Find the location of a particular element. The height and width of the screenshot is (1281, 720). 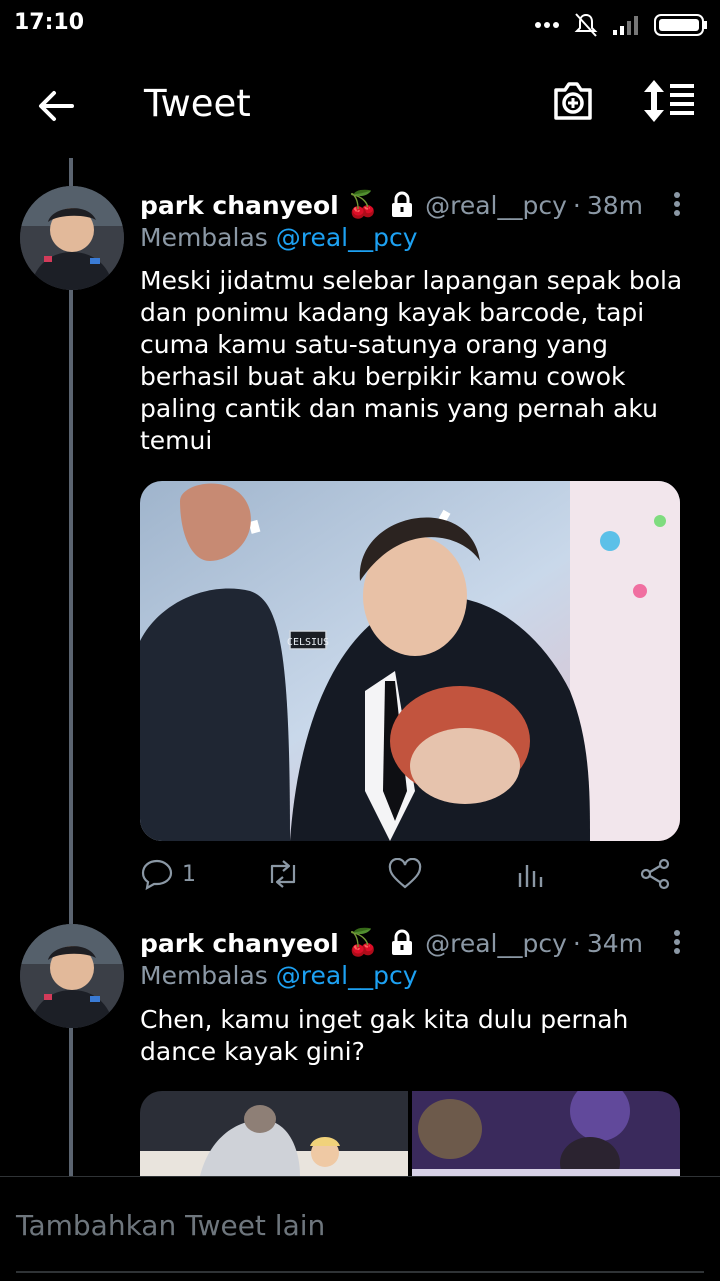

app-bar: Tweet is located at coordinates (360, 105).